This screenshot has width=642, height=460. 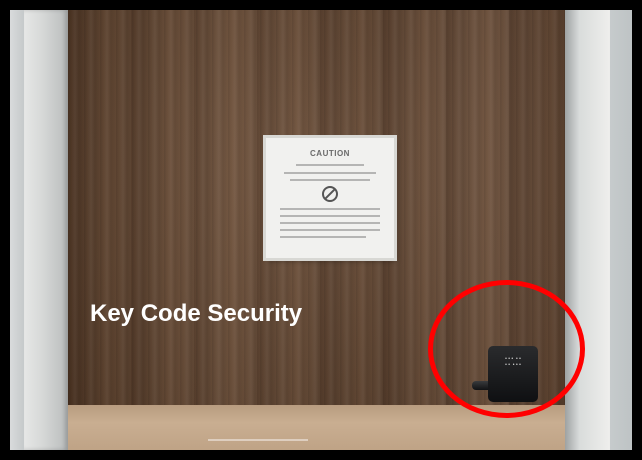 What do you see at coordinates (330, 153) in the screenshot?
I see `caution-sign-title: CAUTION` at bounding box center [330, 153].